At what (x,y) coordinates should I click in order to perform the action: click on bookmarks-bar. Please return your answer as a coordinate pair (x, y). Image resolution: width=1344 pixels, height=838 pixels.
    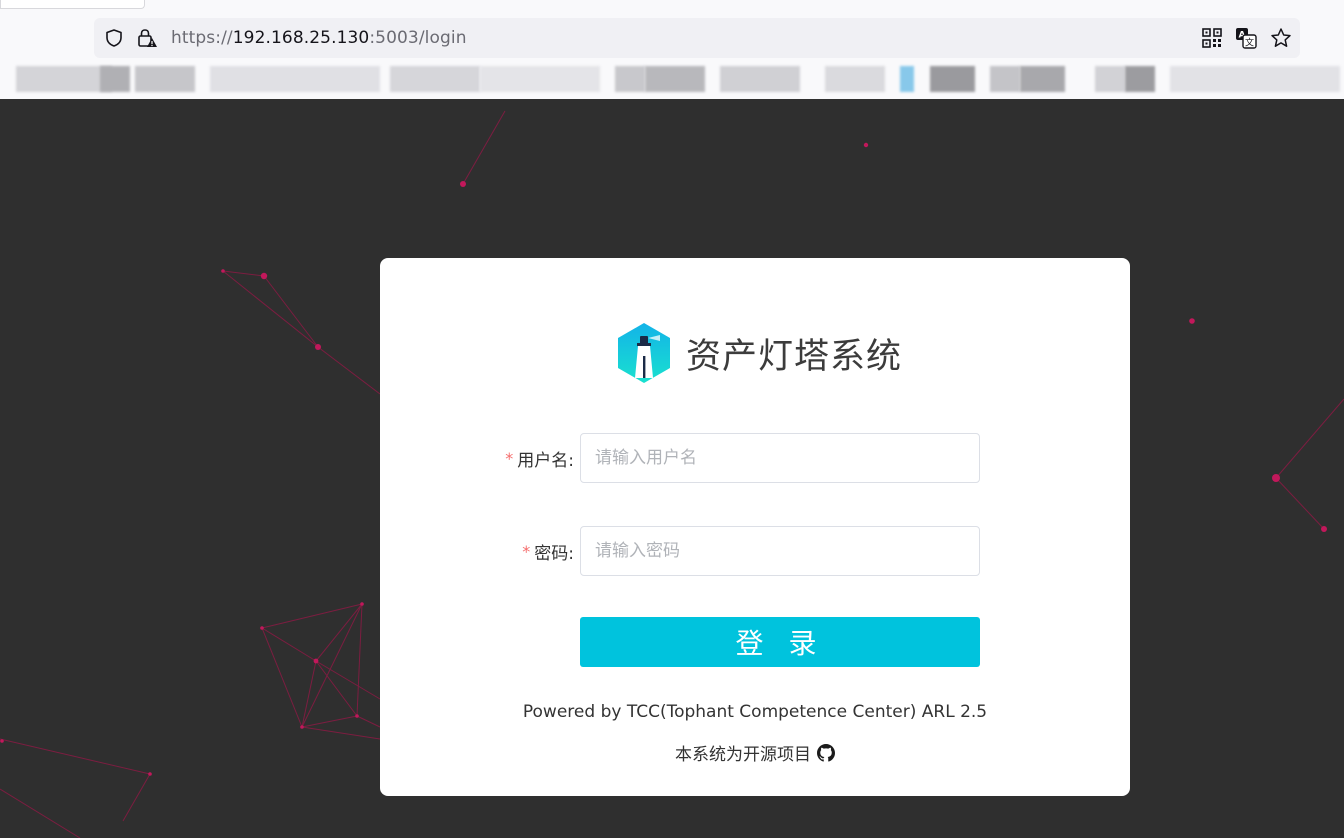
    Looking at the image, I should click on (677, 80).